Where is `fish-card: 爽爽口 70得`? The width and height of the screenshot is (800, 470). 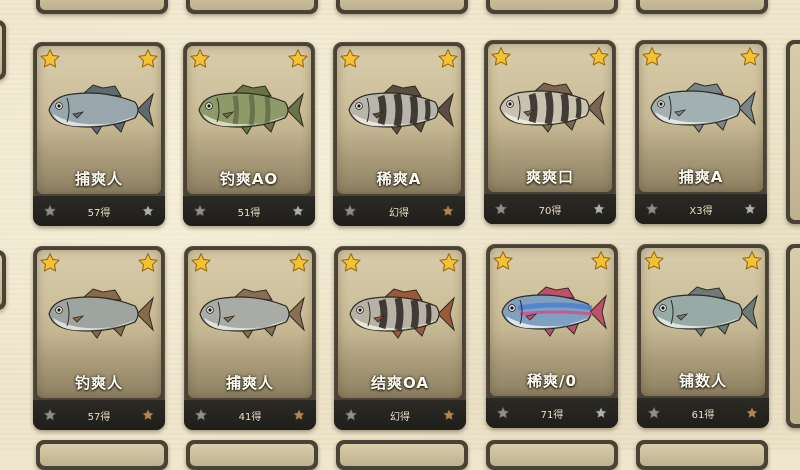 fish-card: 爽爽口 70得 is located at coordinates (550, 132).